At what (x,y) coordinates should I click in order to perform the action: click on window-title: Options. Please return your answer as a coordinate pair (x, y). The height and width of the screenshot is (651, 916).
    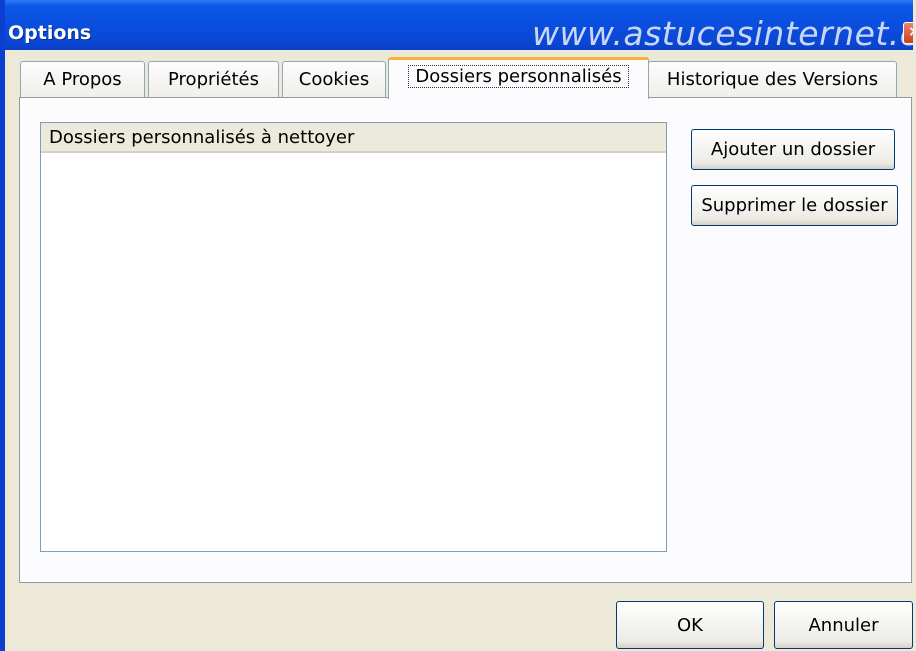
    Looking at the image, I should click on (50, 33).